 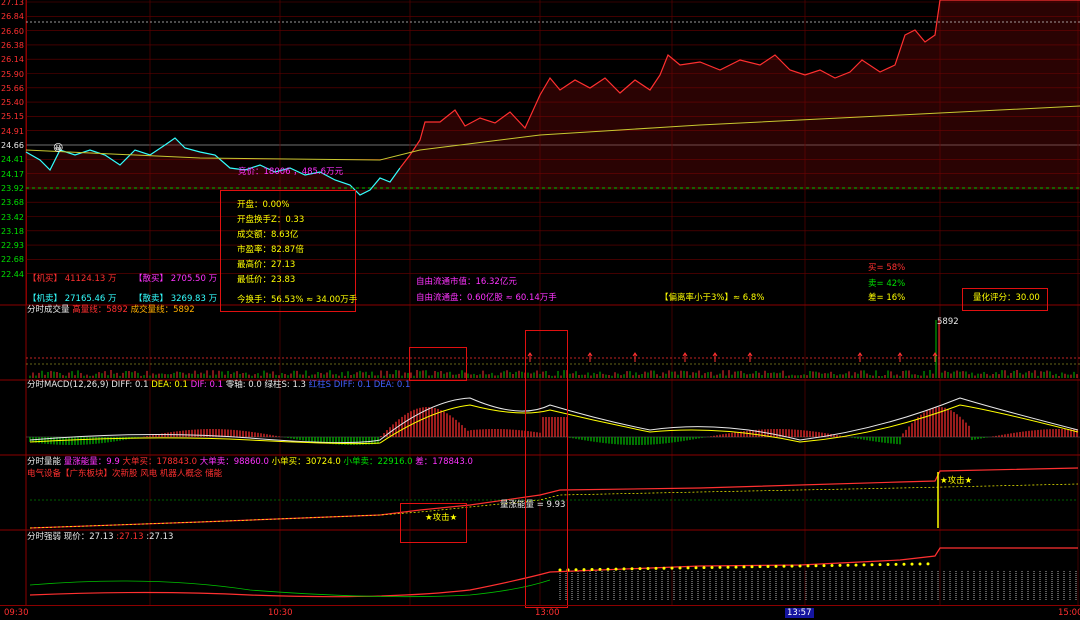 What do you see at coordinates (72, 279) in the screenshot?
I see `inst-buy-label: 【机买】 41124.13 万` at bounding box center [72, 279].